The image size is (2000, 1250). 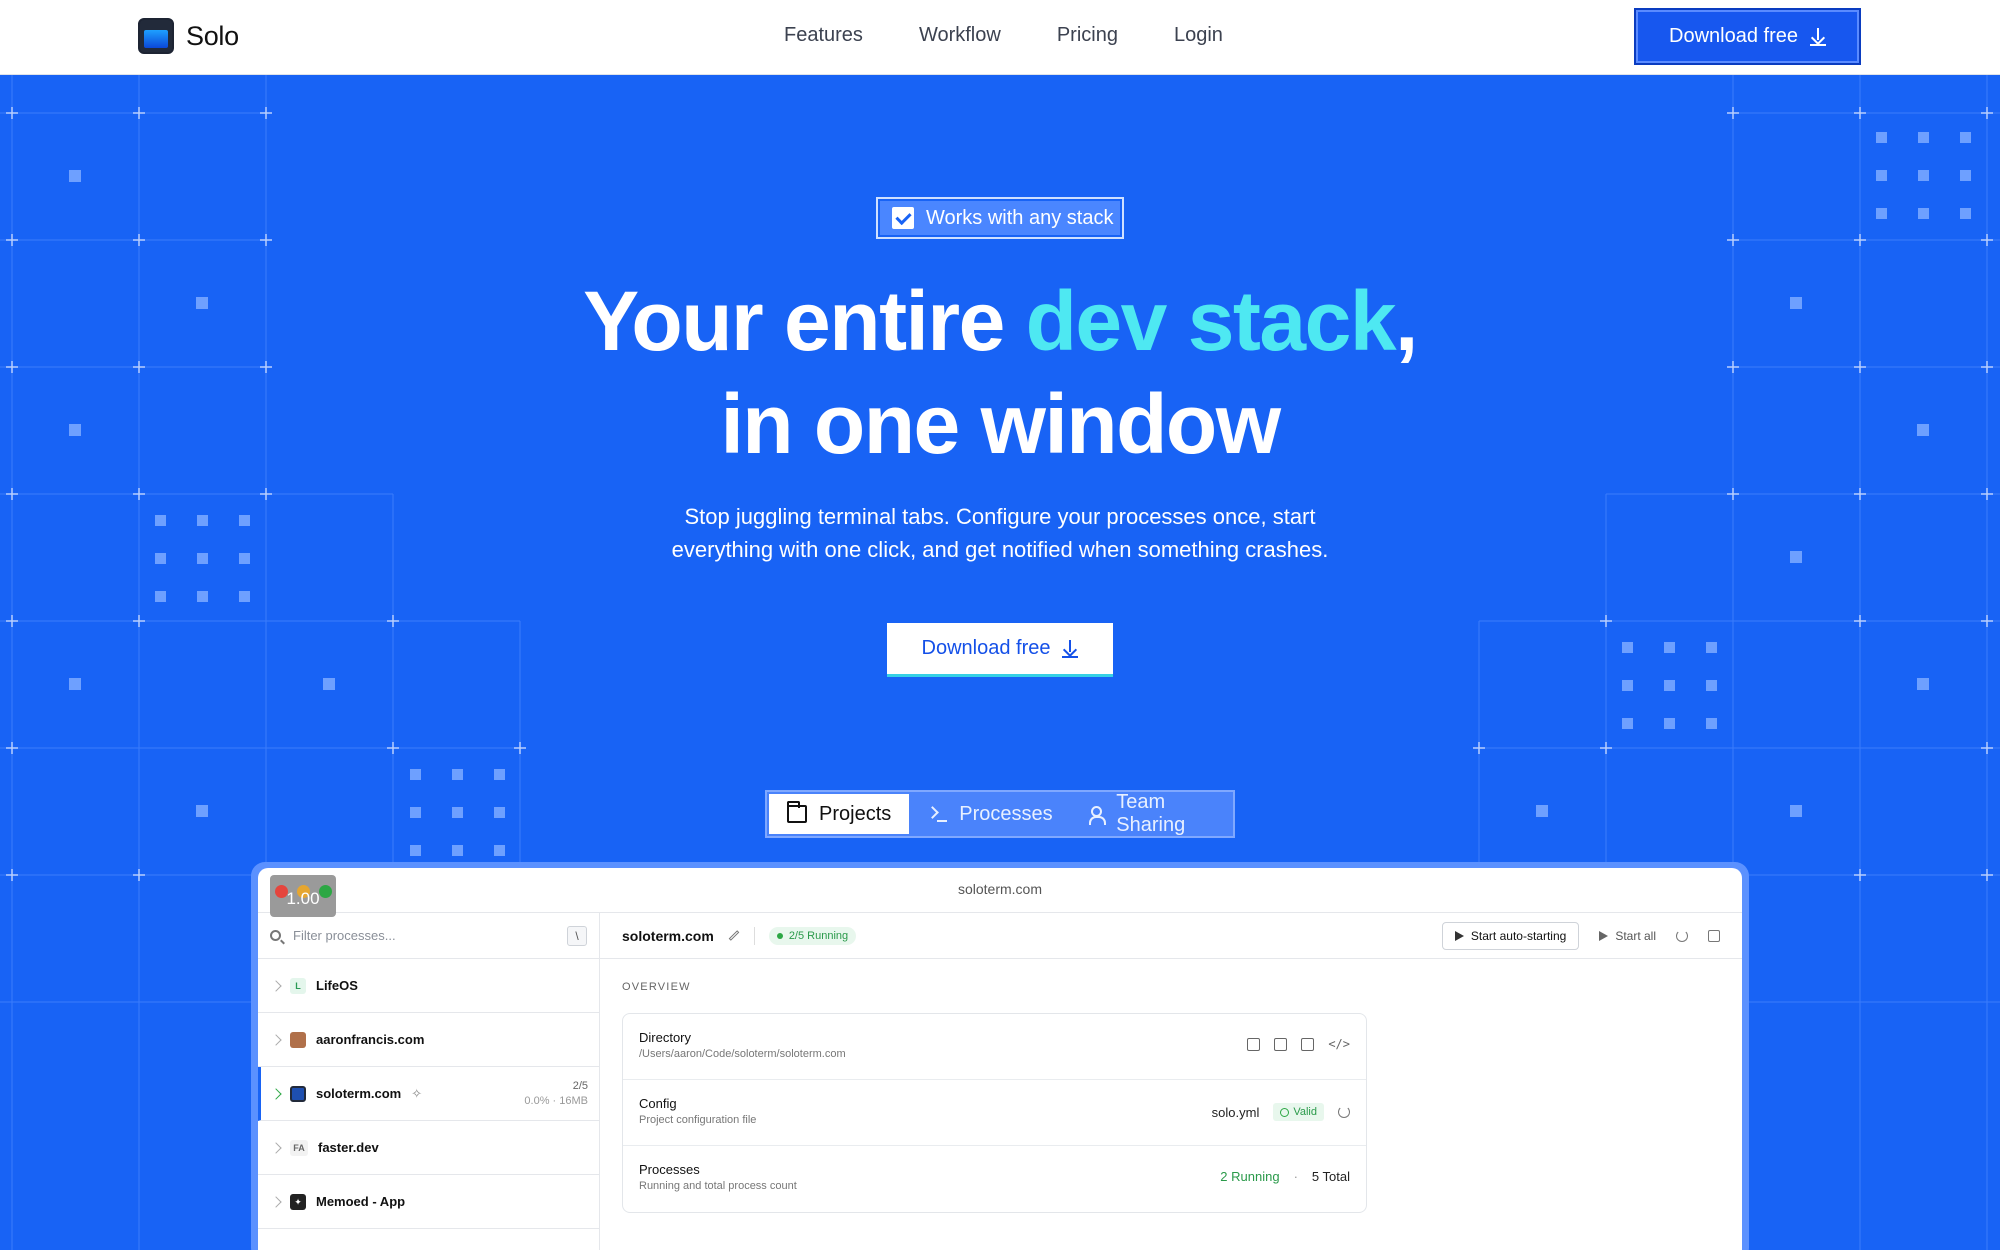 I want to click on filter-bar: Filter processes... \, so click(x=428, y=936).